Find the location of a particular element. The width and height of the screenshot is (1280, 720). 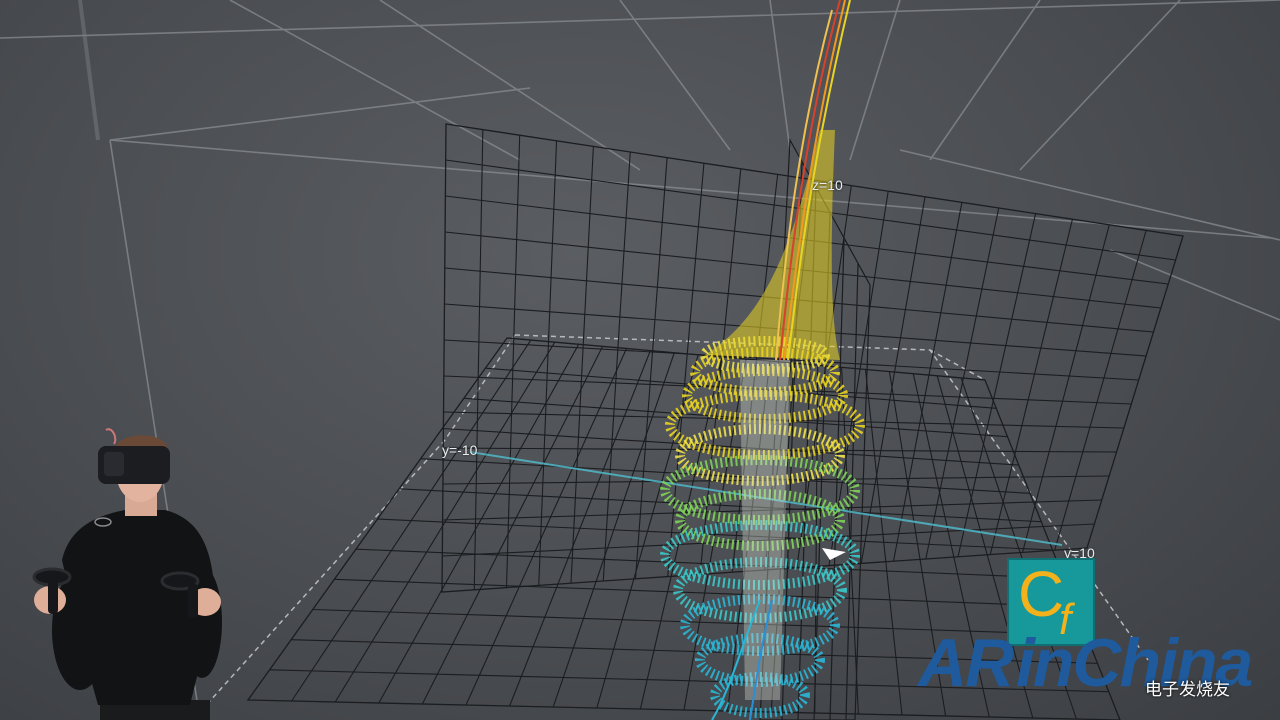

logo-letter-c: C is located at coordinates (1041, 594).